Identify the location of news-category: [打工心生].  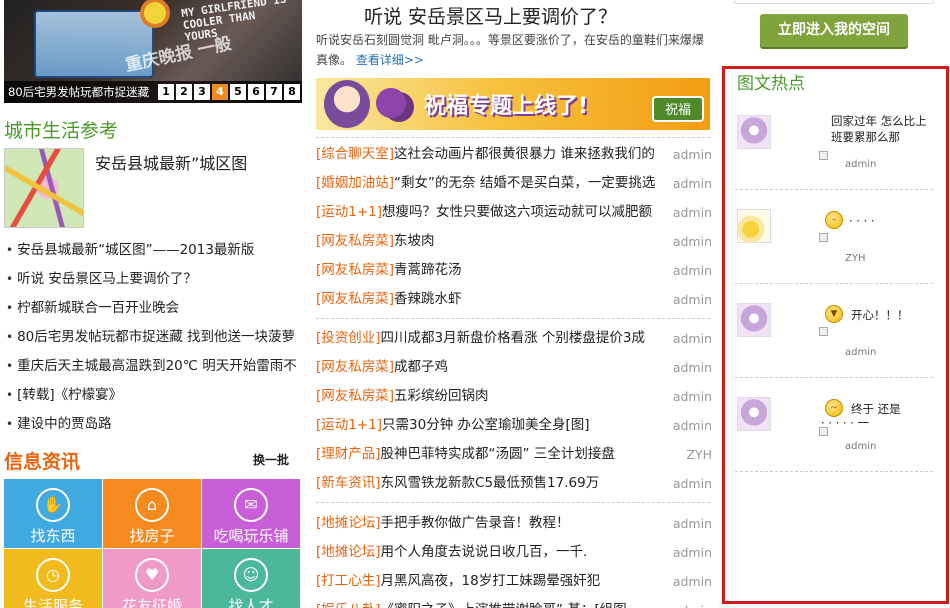
(348, 581).